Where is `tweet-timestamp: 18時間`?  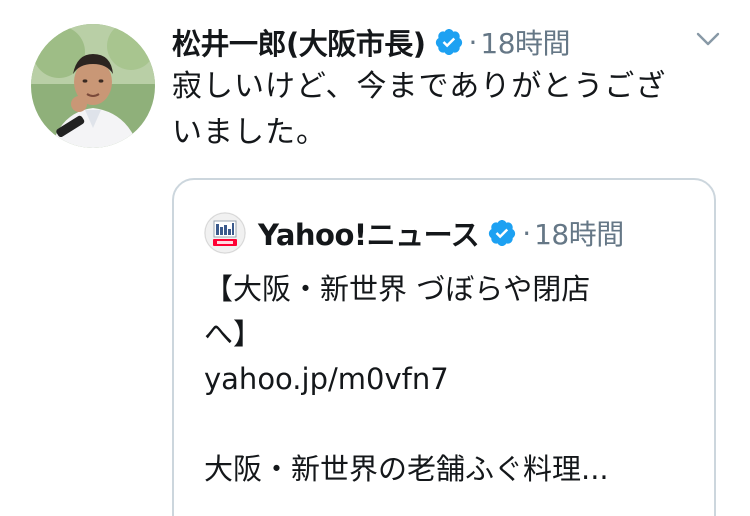
tweet-timestamp: 18時間 is located at coordinates (525, 42).